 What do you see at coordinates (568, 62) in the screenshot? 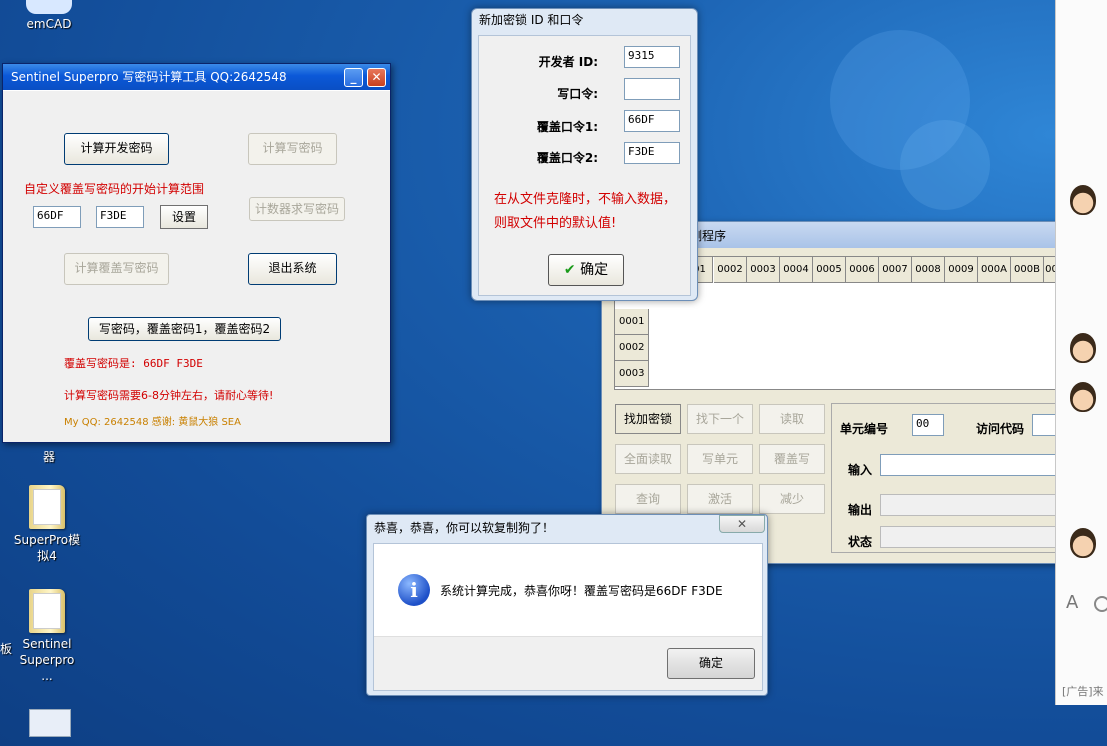
I see `developer-id-label: 开发者 ID:` at bounding box center [568, 62].